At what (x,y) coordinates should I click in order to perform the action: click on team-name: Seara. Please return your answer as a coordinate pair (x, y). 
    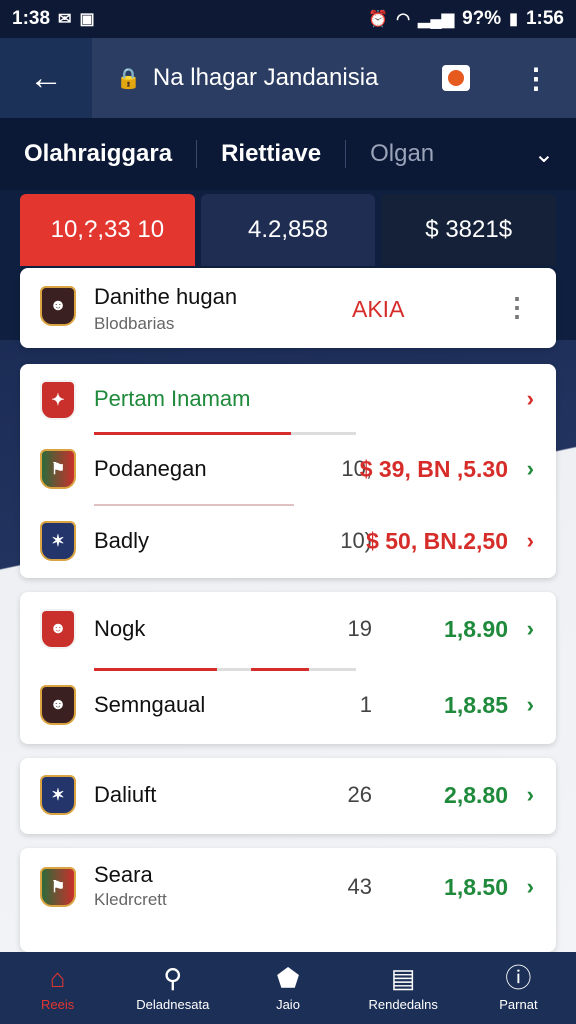
    Looking at the image, I should click on (123, 874).